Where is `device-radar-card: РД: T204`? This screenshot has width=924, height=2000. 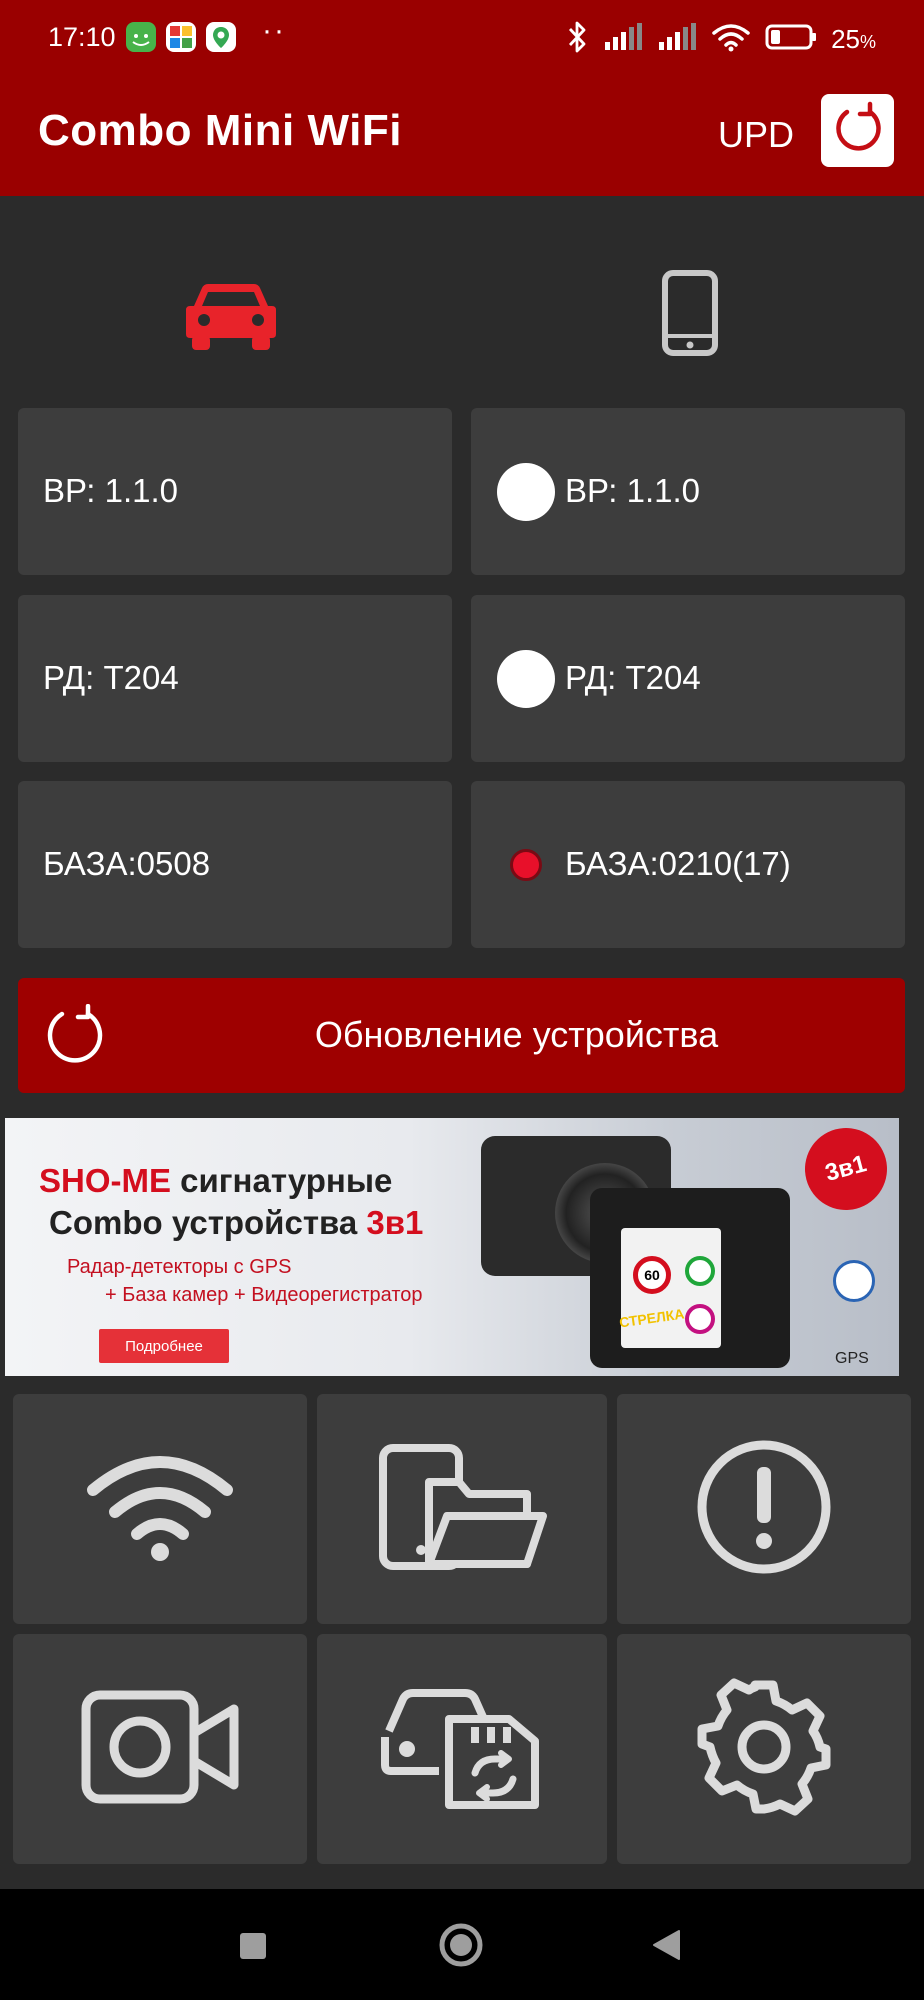
device-radar-card: РД: T204 is located at coordinates (688, 678).